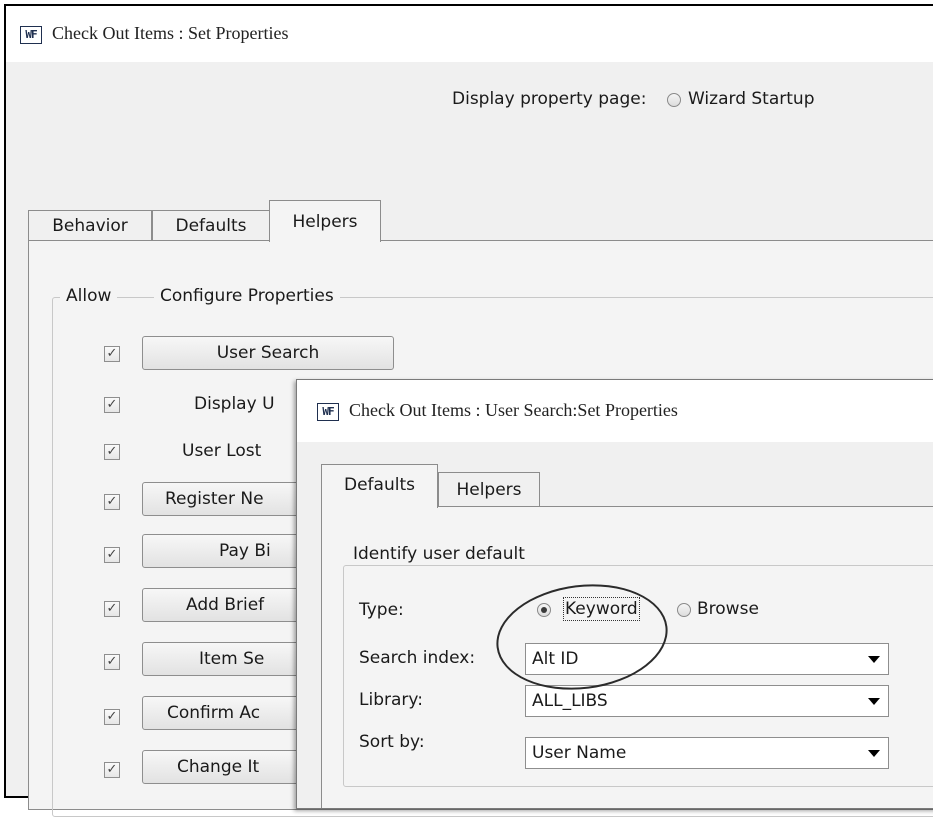 The height and width of the screenshot is (817, 933). Describe the element at coordinates (469, 34) in the screenshot. I see `title-bar: WF Check Out Items : Set Properties` at that location.